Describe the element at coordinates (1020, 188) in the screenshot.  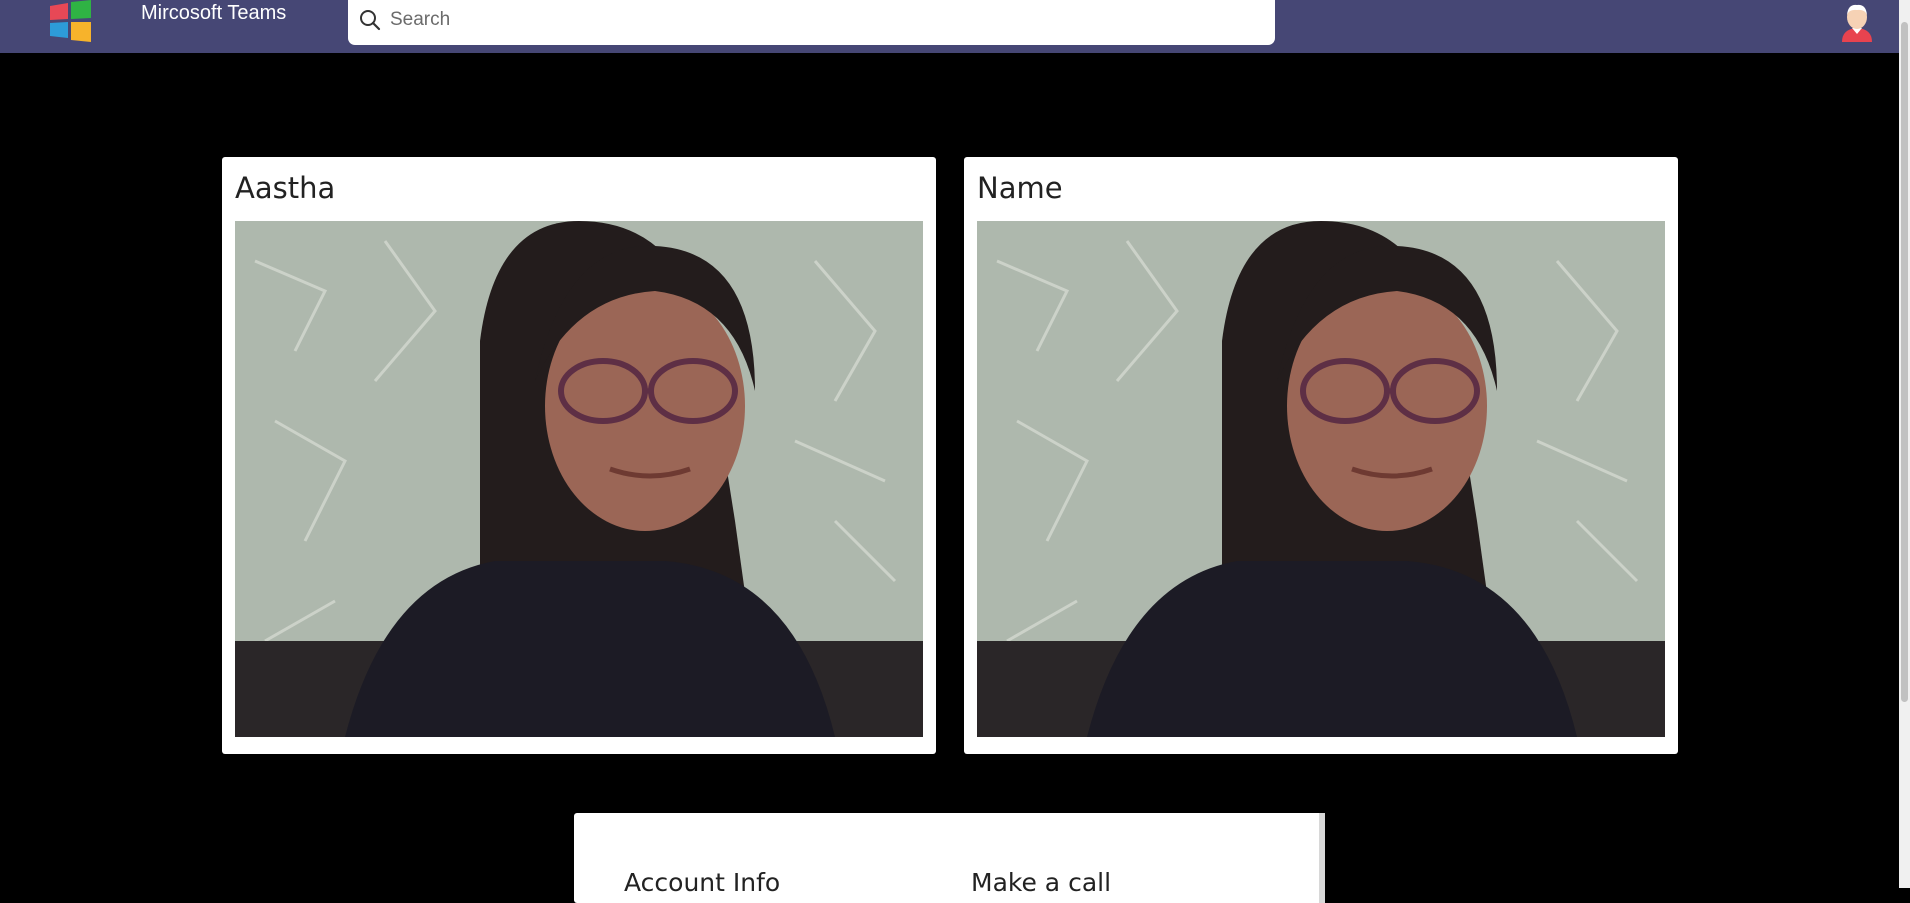
I see `participant-name: Name` at that location.